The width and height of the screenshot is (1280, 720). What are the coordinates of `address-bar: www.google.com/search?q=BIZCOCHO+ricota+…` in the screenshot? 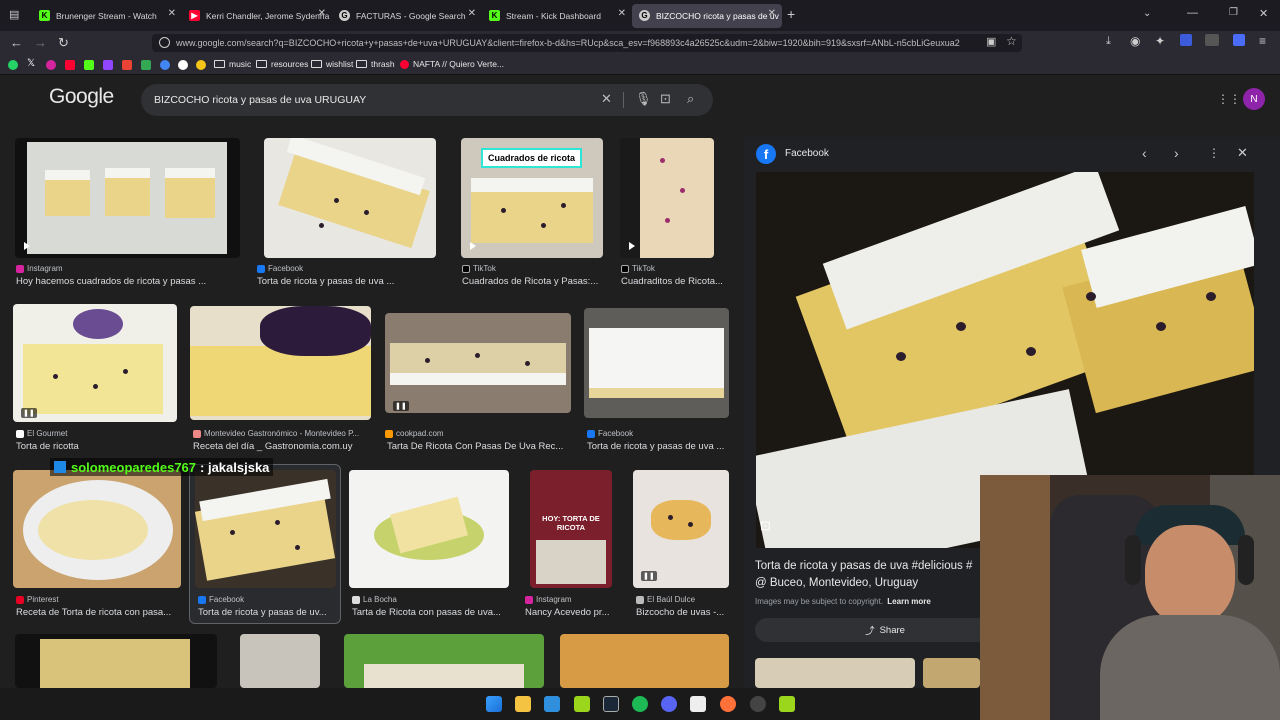 It's located at (587, 43).